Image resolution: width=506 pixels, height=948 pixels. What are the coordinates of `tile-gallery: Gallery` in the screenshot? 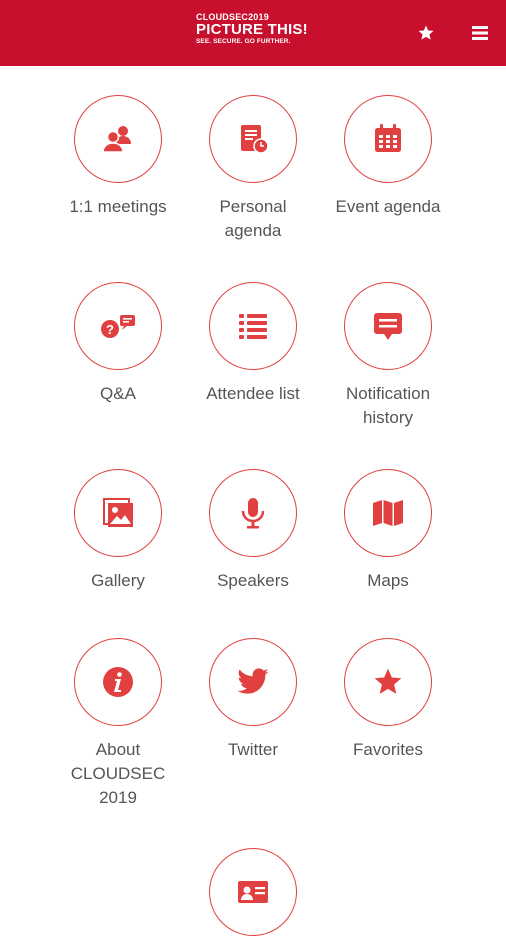 It's located at (118, 531).